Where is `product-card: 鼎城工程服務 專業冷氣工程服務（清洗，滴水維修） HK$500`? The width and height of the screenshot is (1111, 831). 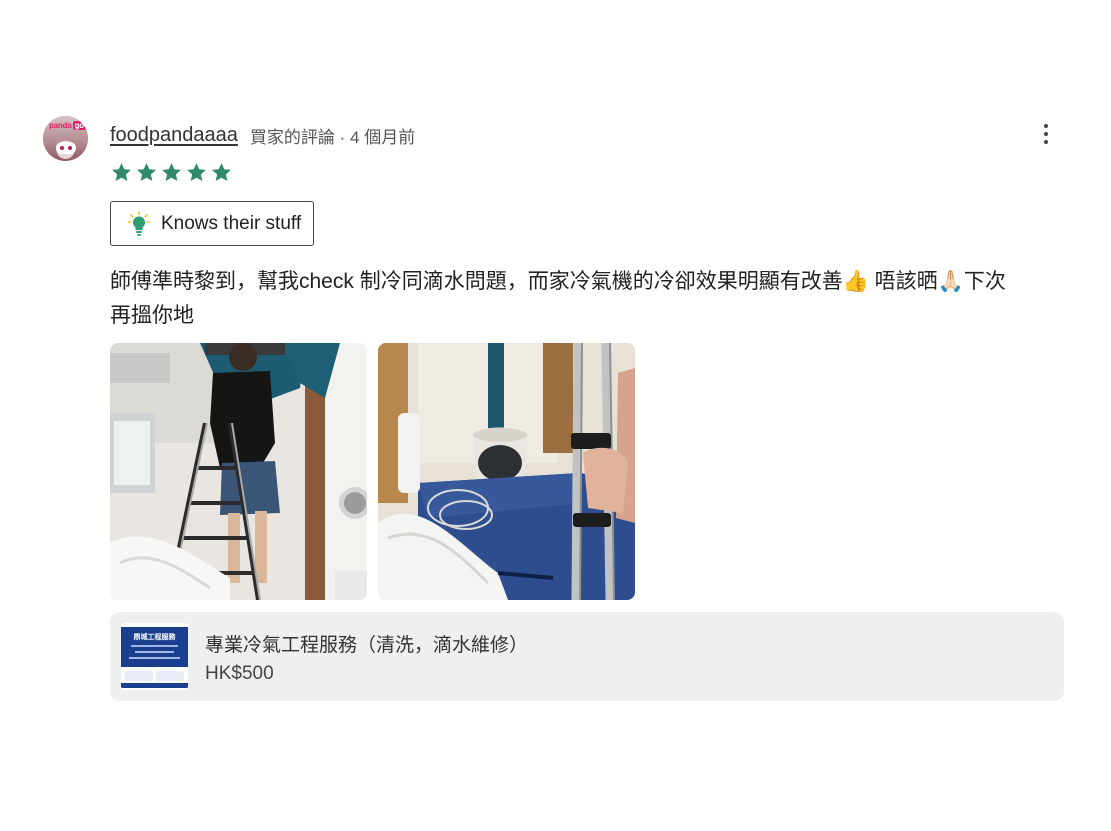
product-card: 鼎城工程服務 專業冷氣工程服務（清洗，滴水維修） HK$500 is located at coordinates (587, 656).